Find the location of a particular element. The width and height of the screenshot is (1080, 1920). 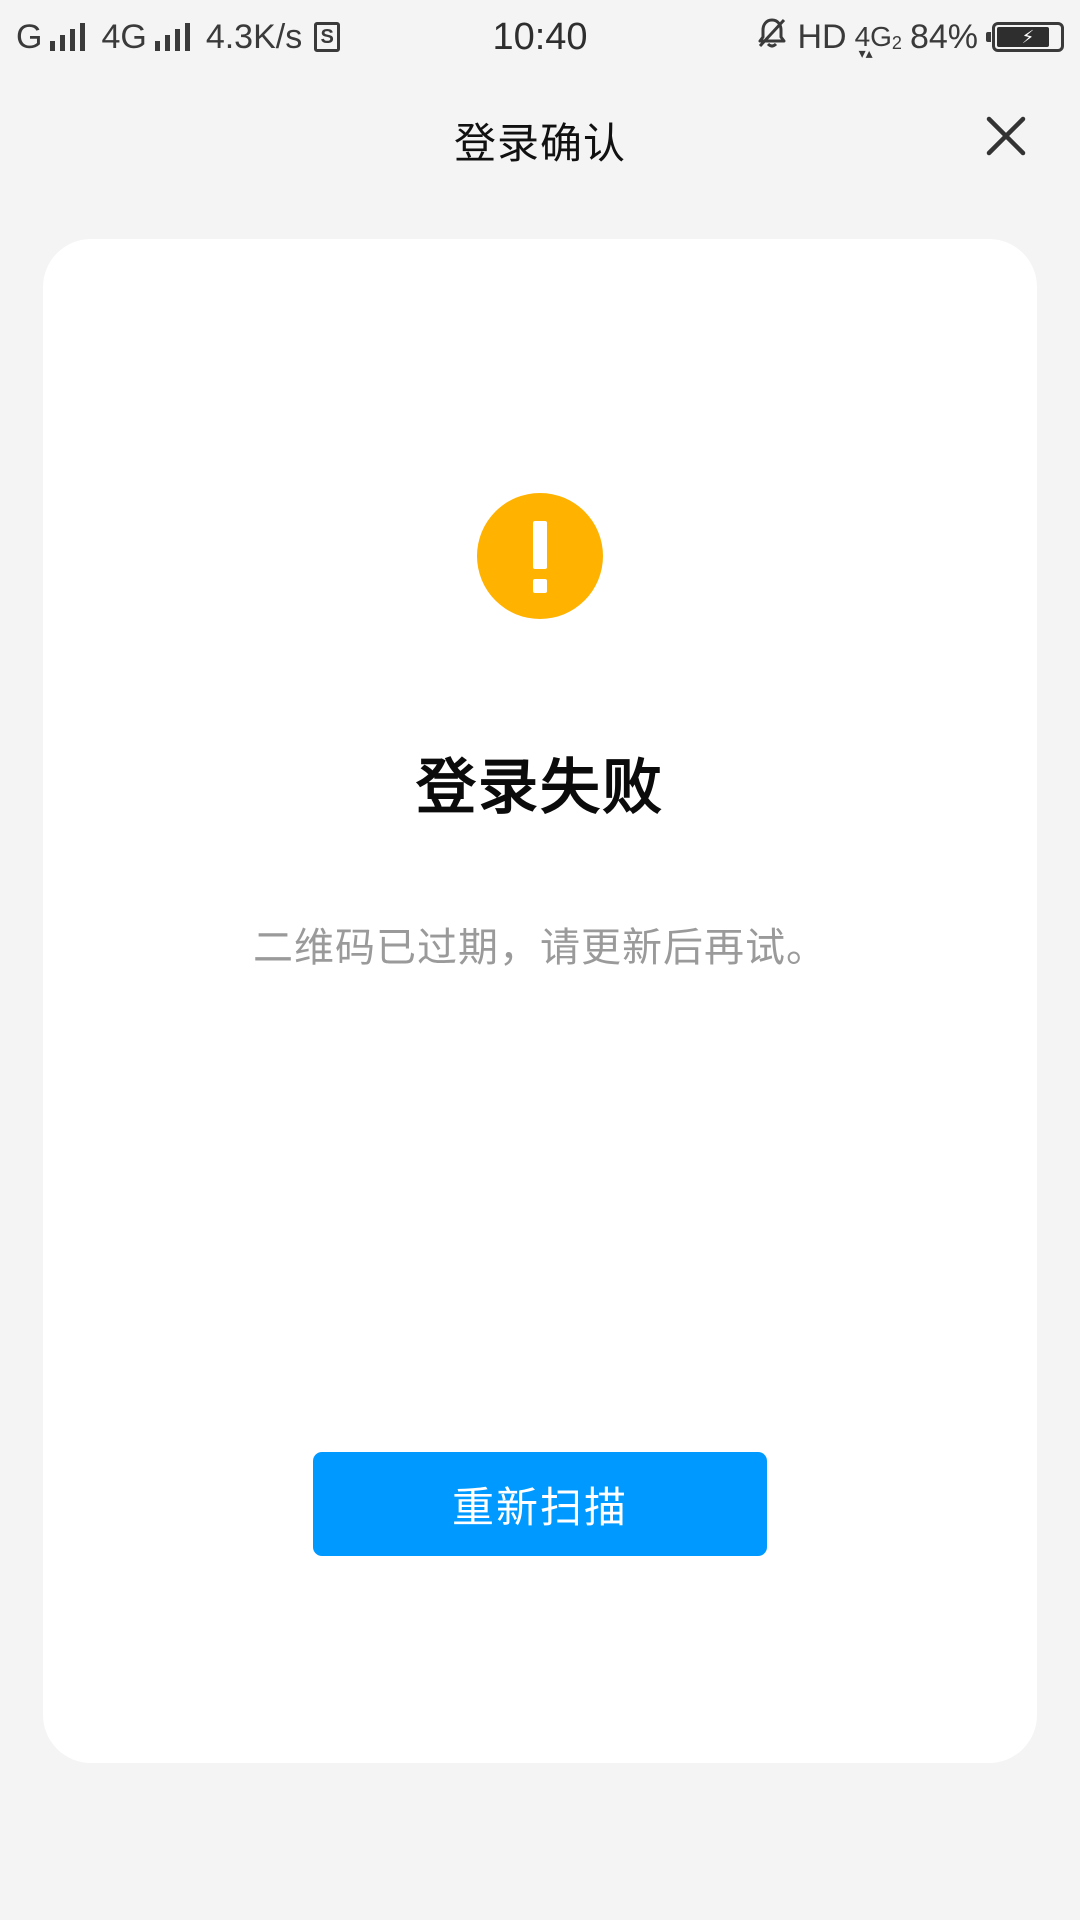

rescan-button: 重新扫描 is located at coordinates (540, 1504).